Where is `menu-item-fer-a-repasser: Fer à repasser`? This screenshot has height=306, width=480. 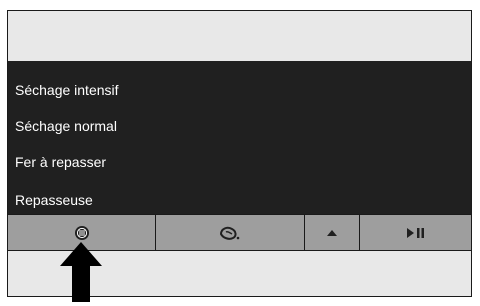 menu-item-fer-a-repasser: Fer à repasser is located at coordinates (60, 162).